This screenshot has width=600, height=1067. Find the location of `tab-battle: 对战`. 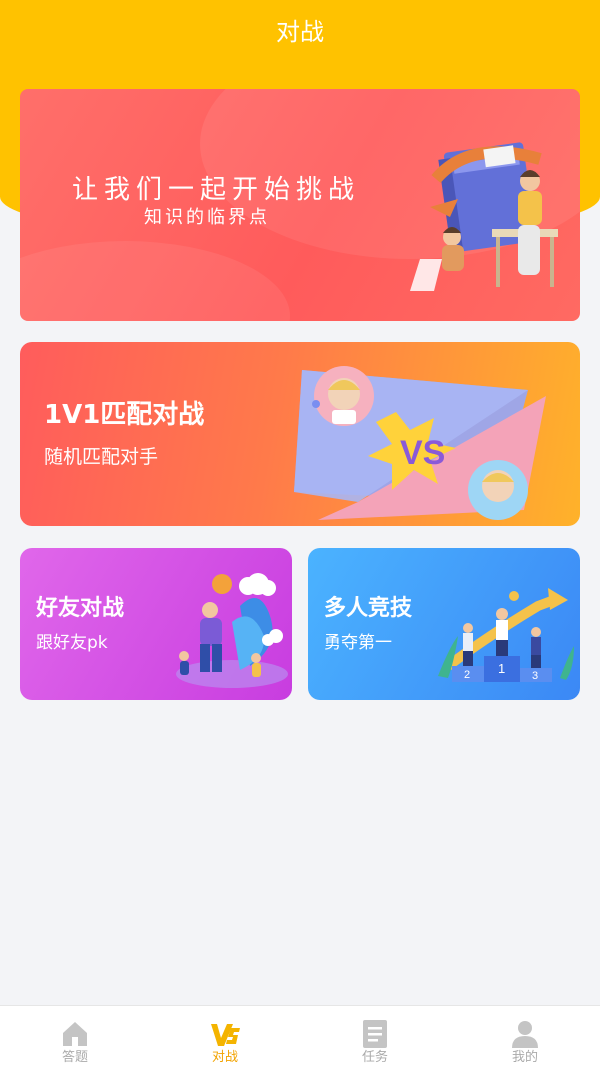

tab-battle: 对战 is located at coordinates (225, 1036).